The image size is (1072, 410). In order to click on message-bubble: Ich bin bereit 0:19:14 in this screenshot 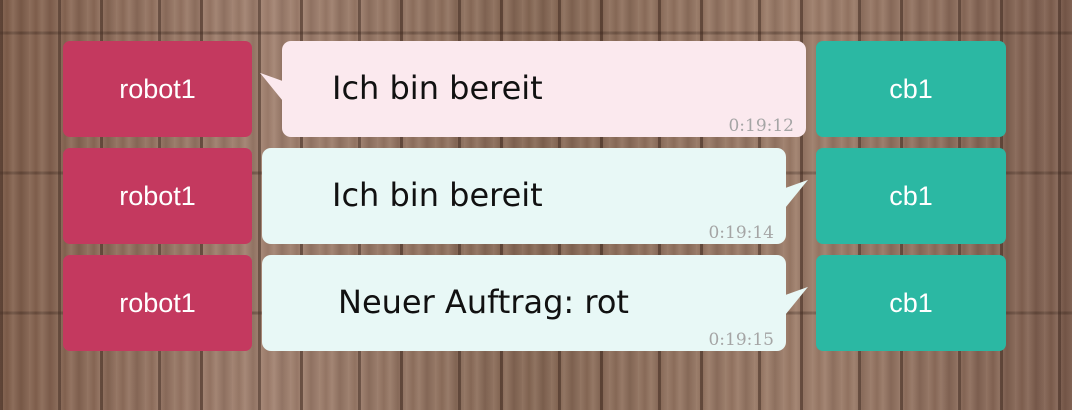, I will do `click(524, 196)`.